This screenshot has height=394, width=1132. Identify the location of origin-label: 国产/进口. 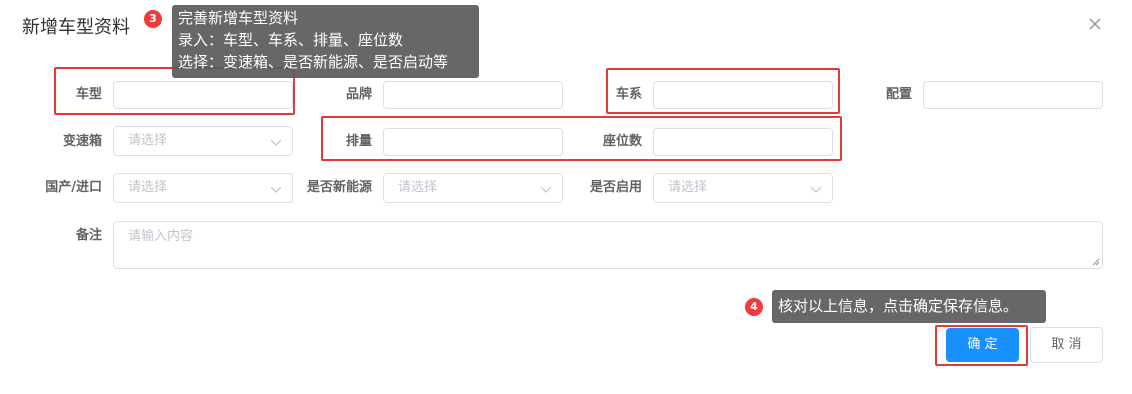
(73, 187).